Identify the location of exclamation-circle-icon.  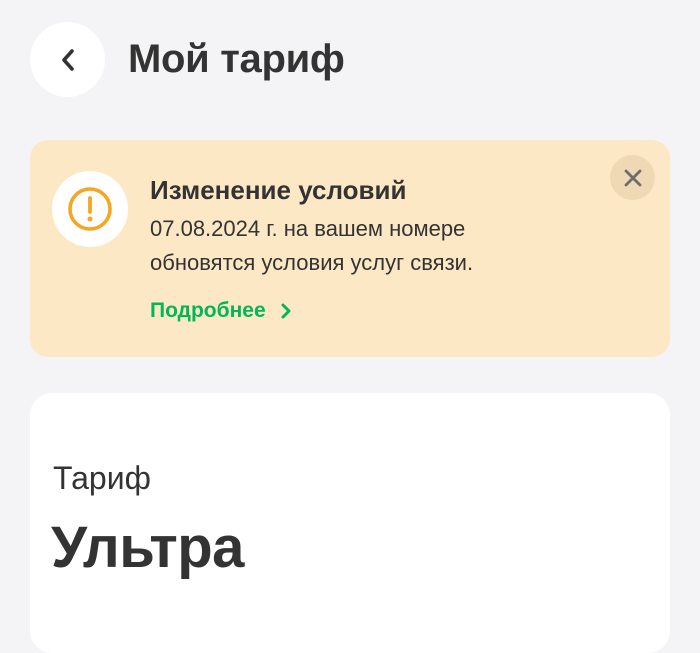
(90, 209).